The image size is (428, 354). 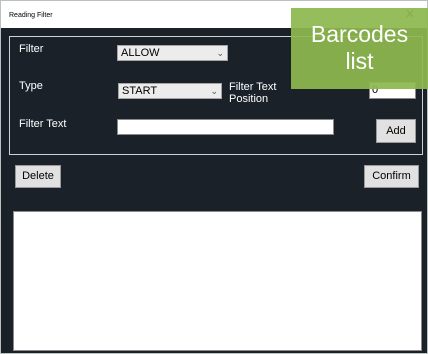 I want to click on filter-select: ALLOW ⌄, so click(x=172, y=53).